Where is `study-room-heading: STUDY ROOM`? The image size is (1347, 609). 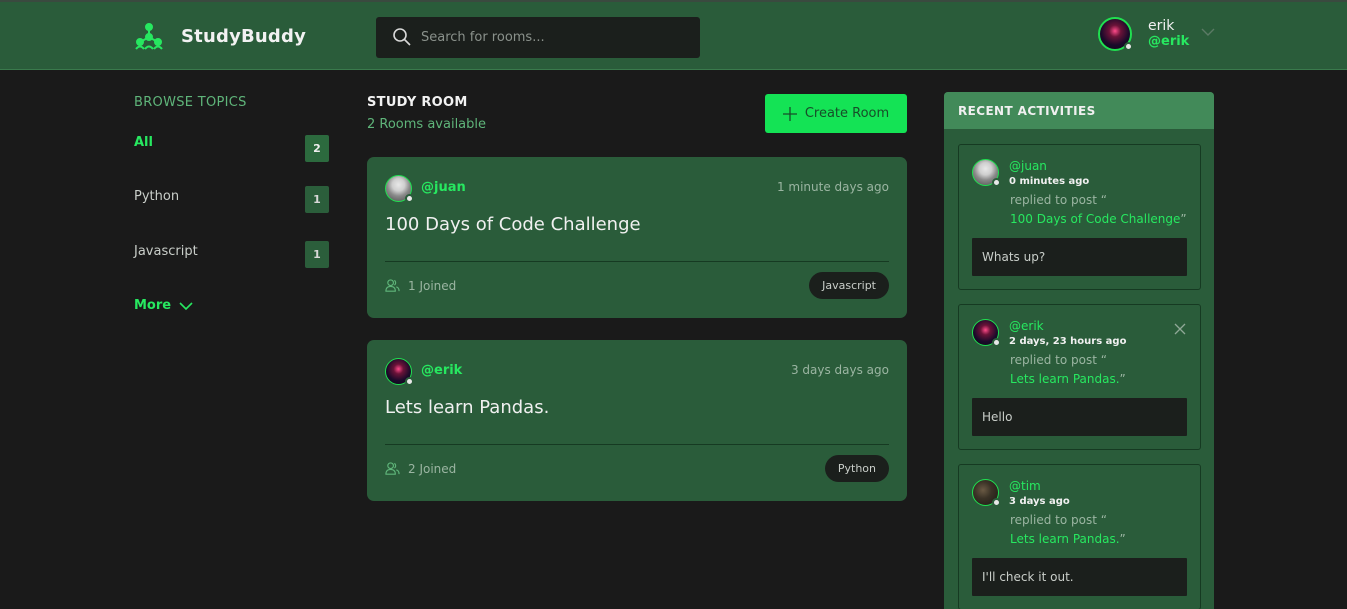
study-room-heading: STUDY ROOM is located at coordinates (417, 102).